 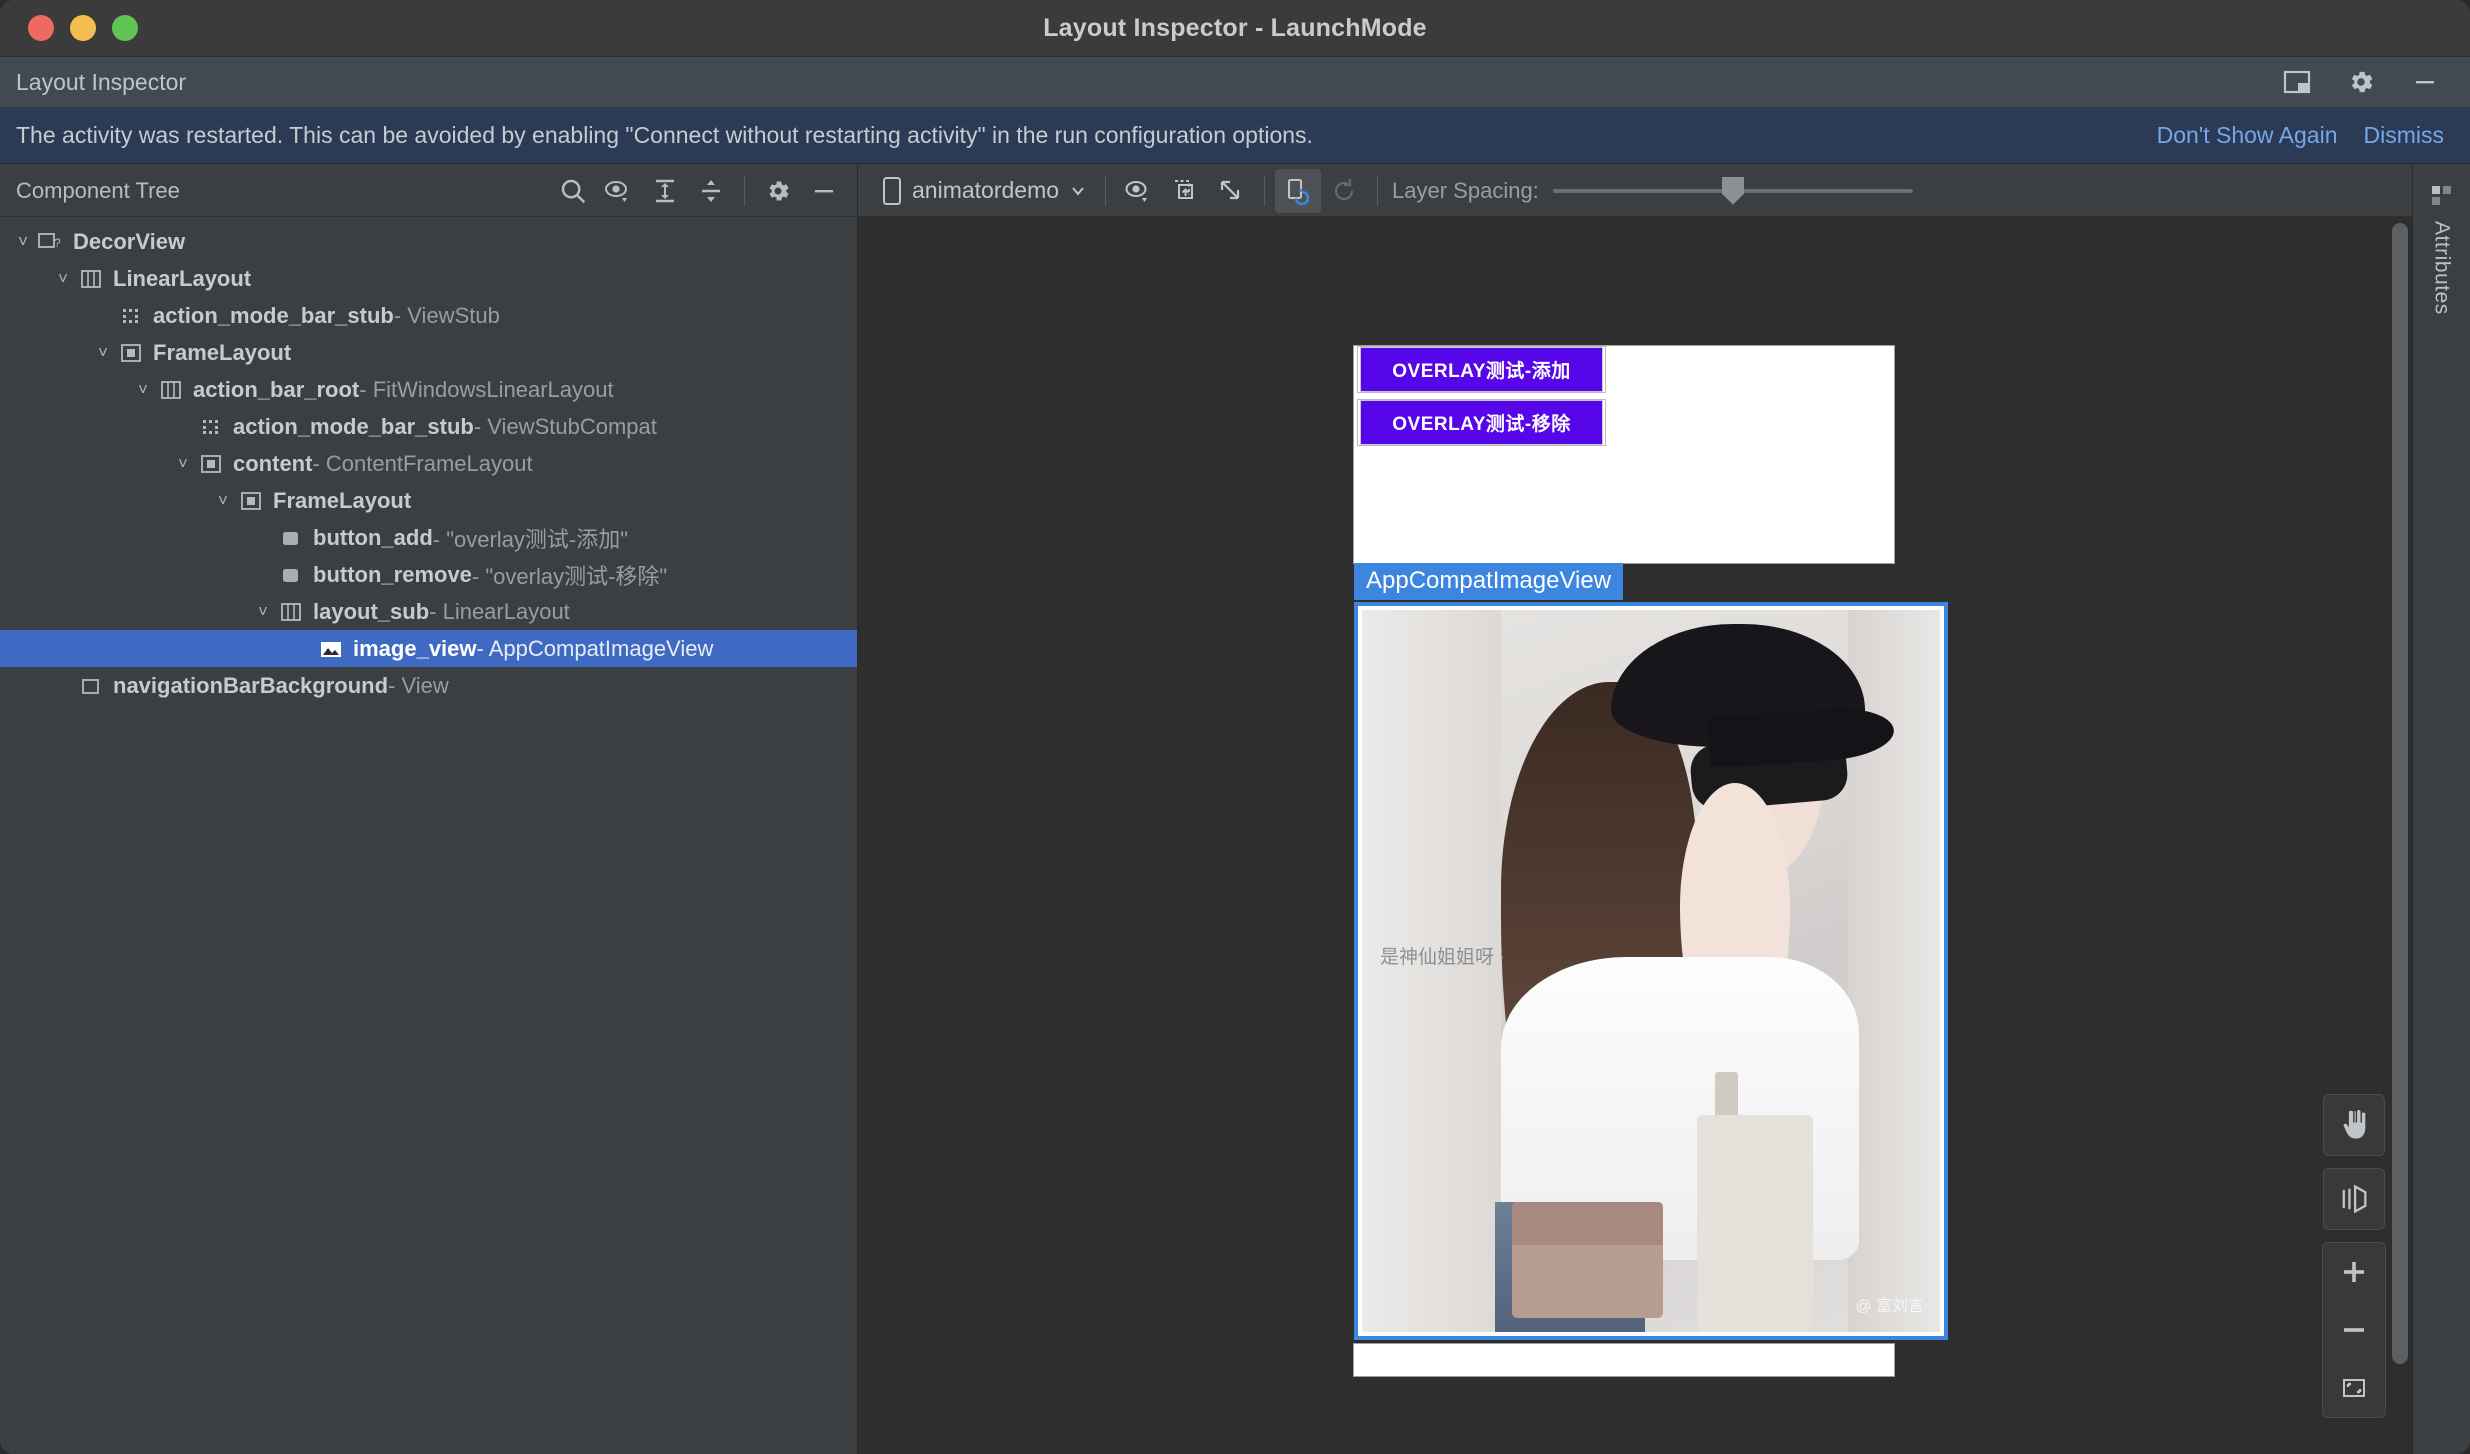 I want to click on refresh-icon, so click(x=1344, y=191).